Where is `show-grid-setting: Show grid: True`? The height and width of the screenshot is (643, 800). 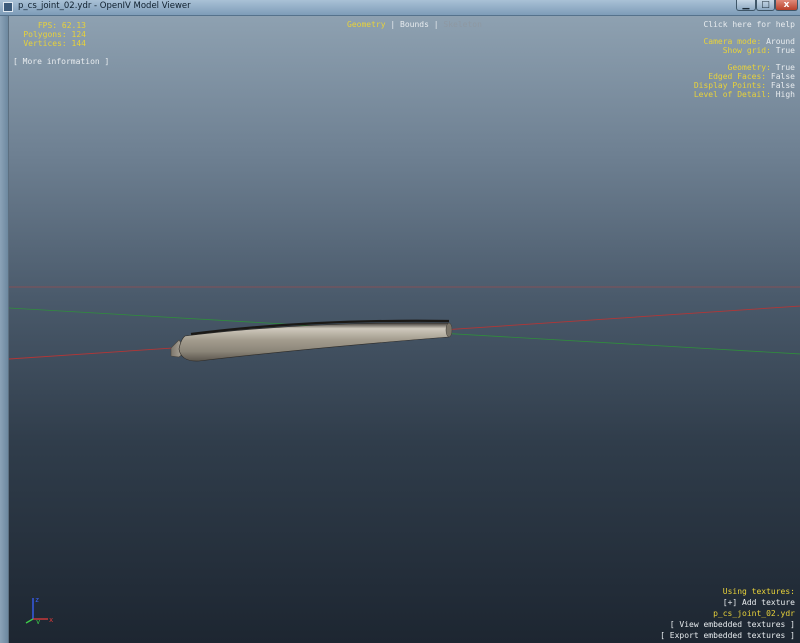 show-grid-setting: Show grid: True is located at coordinates (749, 50).